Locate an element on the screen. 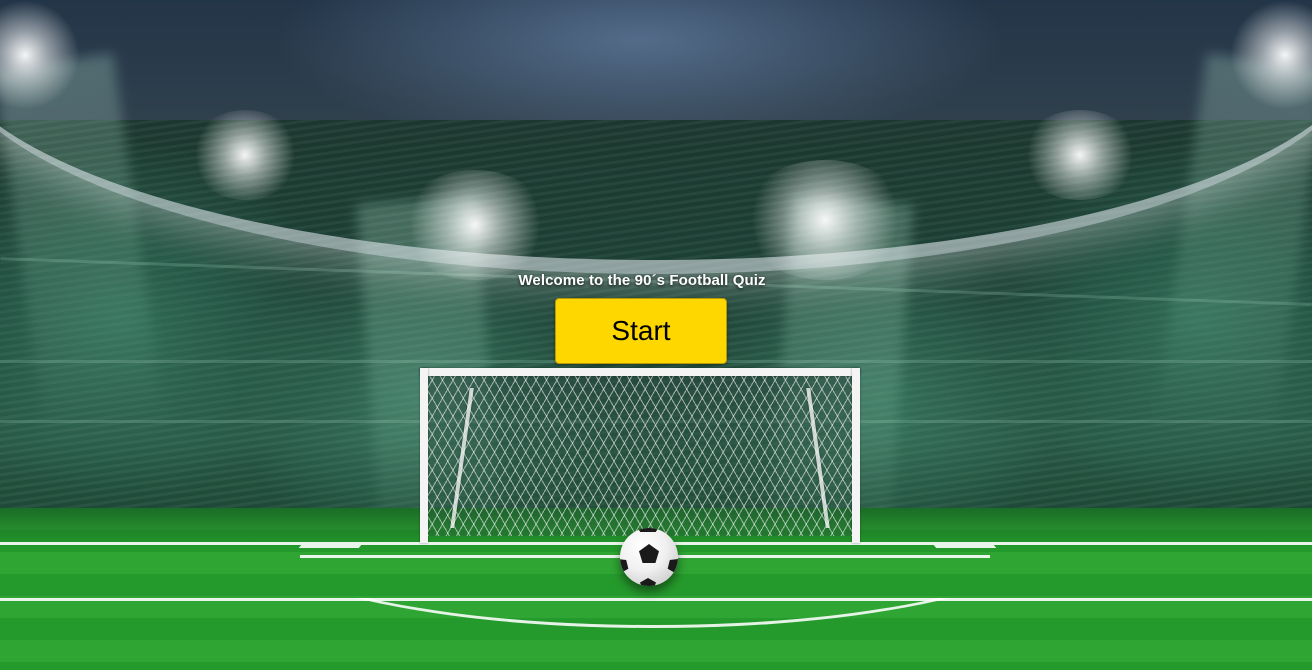 This screenshot has width=1312, height=670. football-icon is located at coordinates (649, 557).